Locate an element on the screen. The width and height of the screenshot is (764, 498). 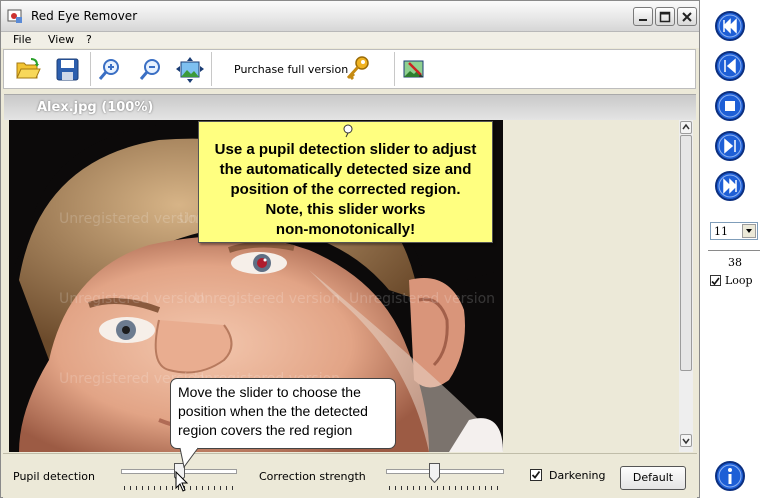
slider-tip-line: Use a pupil detection slider to adjust is located at coordinates (345, 149).